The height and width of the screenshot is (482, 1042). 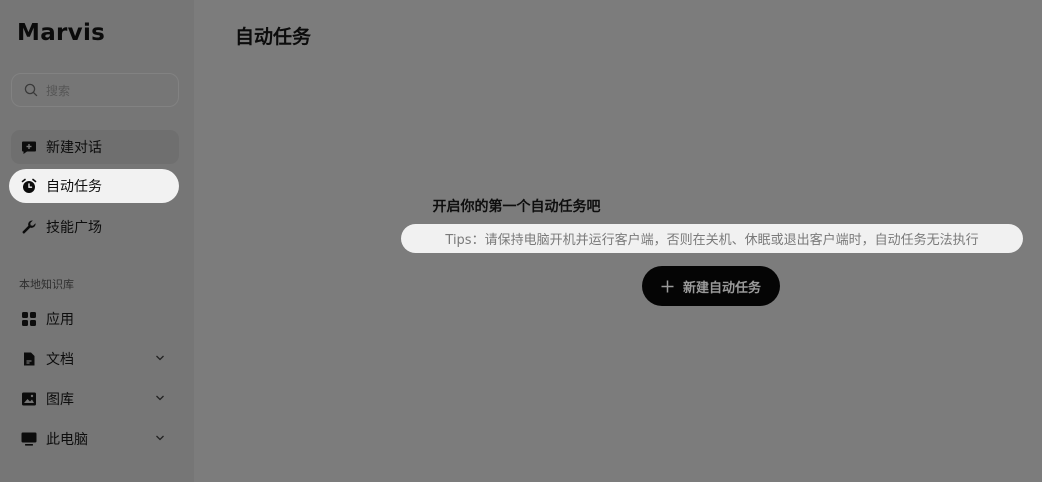 What do you see at coordinates (29, 186) in the screenshot?
I see `alarm-clock-icon` at bounding box center [29, 186].